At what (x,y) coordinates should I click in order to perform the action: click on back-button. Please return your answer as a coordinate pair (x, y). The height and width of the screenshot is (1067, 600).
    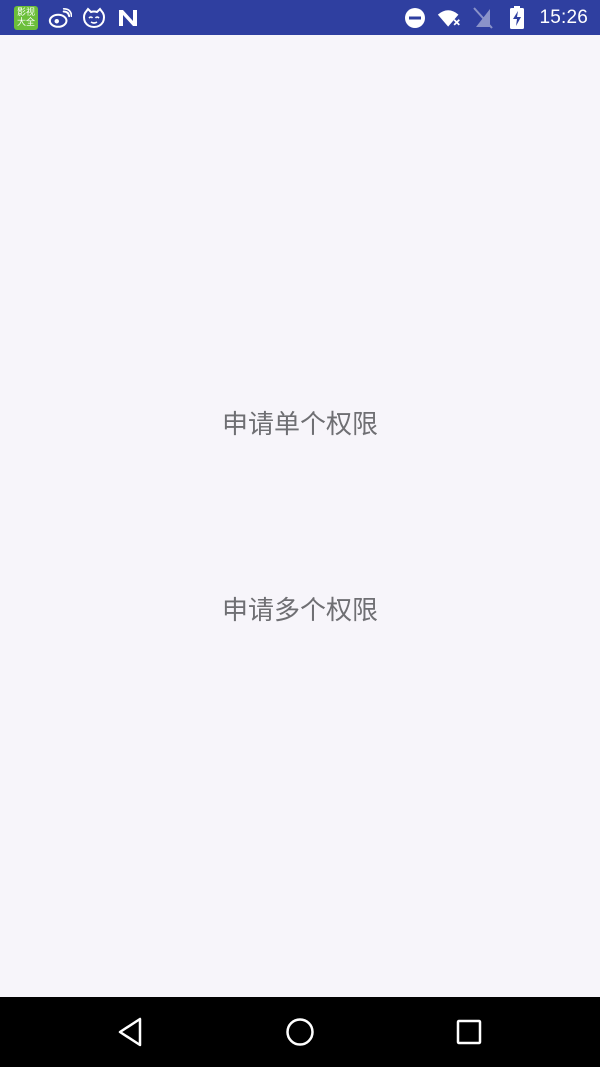
    Looking at the image, I should click on (131, 1032).